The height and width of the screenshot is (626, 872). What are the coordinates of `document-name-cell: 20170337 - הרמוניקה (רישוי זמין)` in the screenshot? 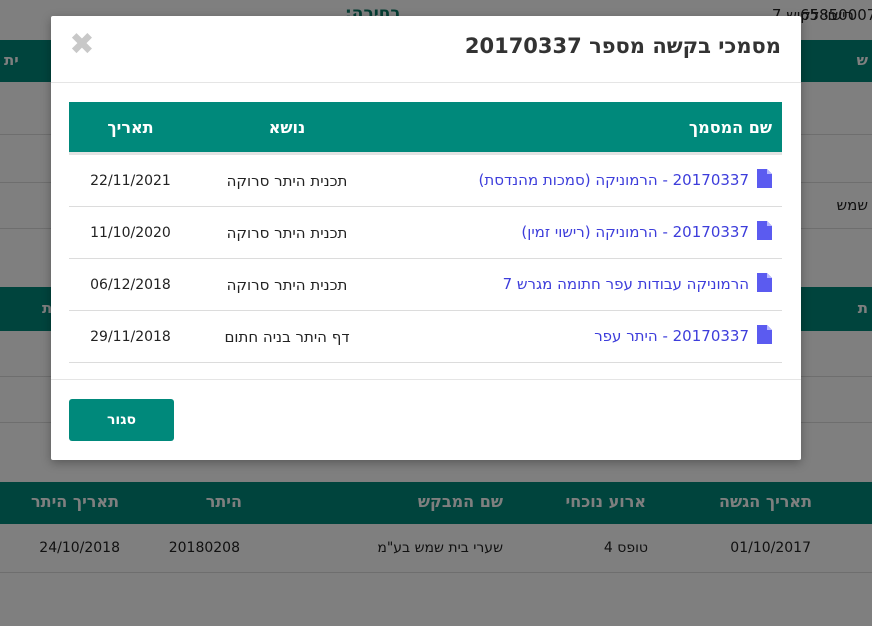 It's located at (582, 232).